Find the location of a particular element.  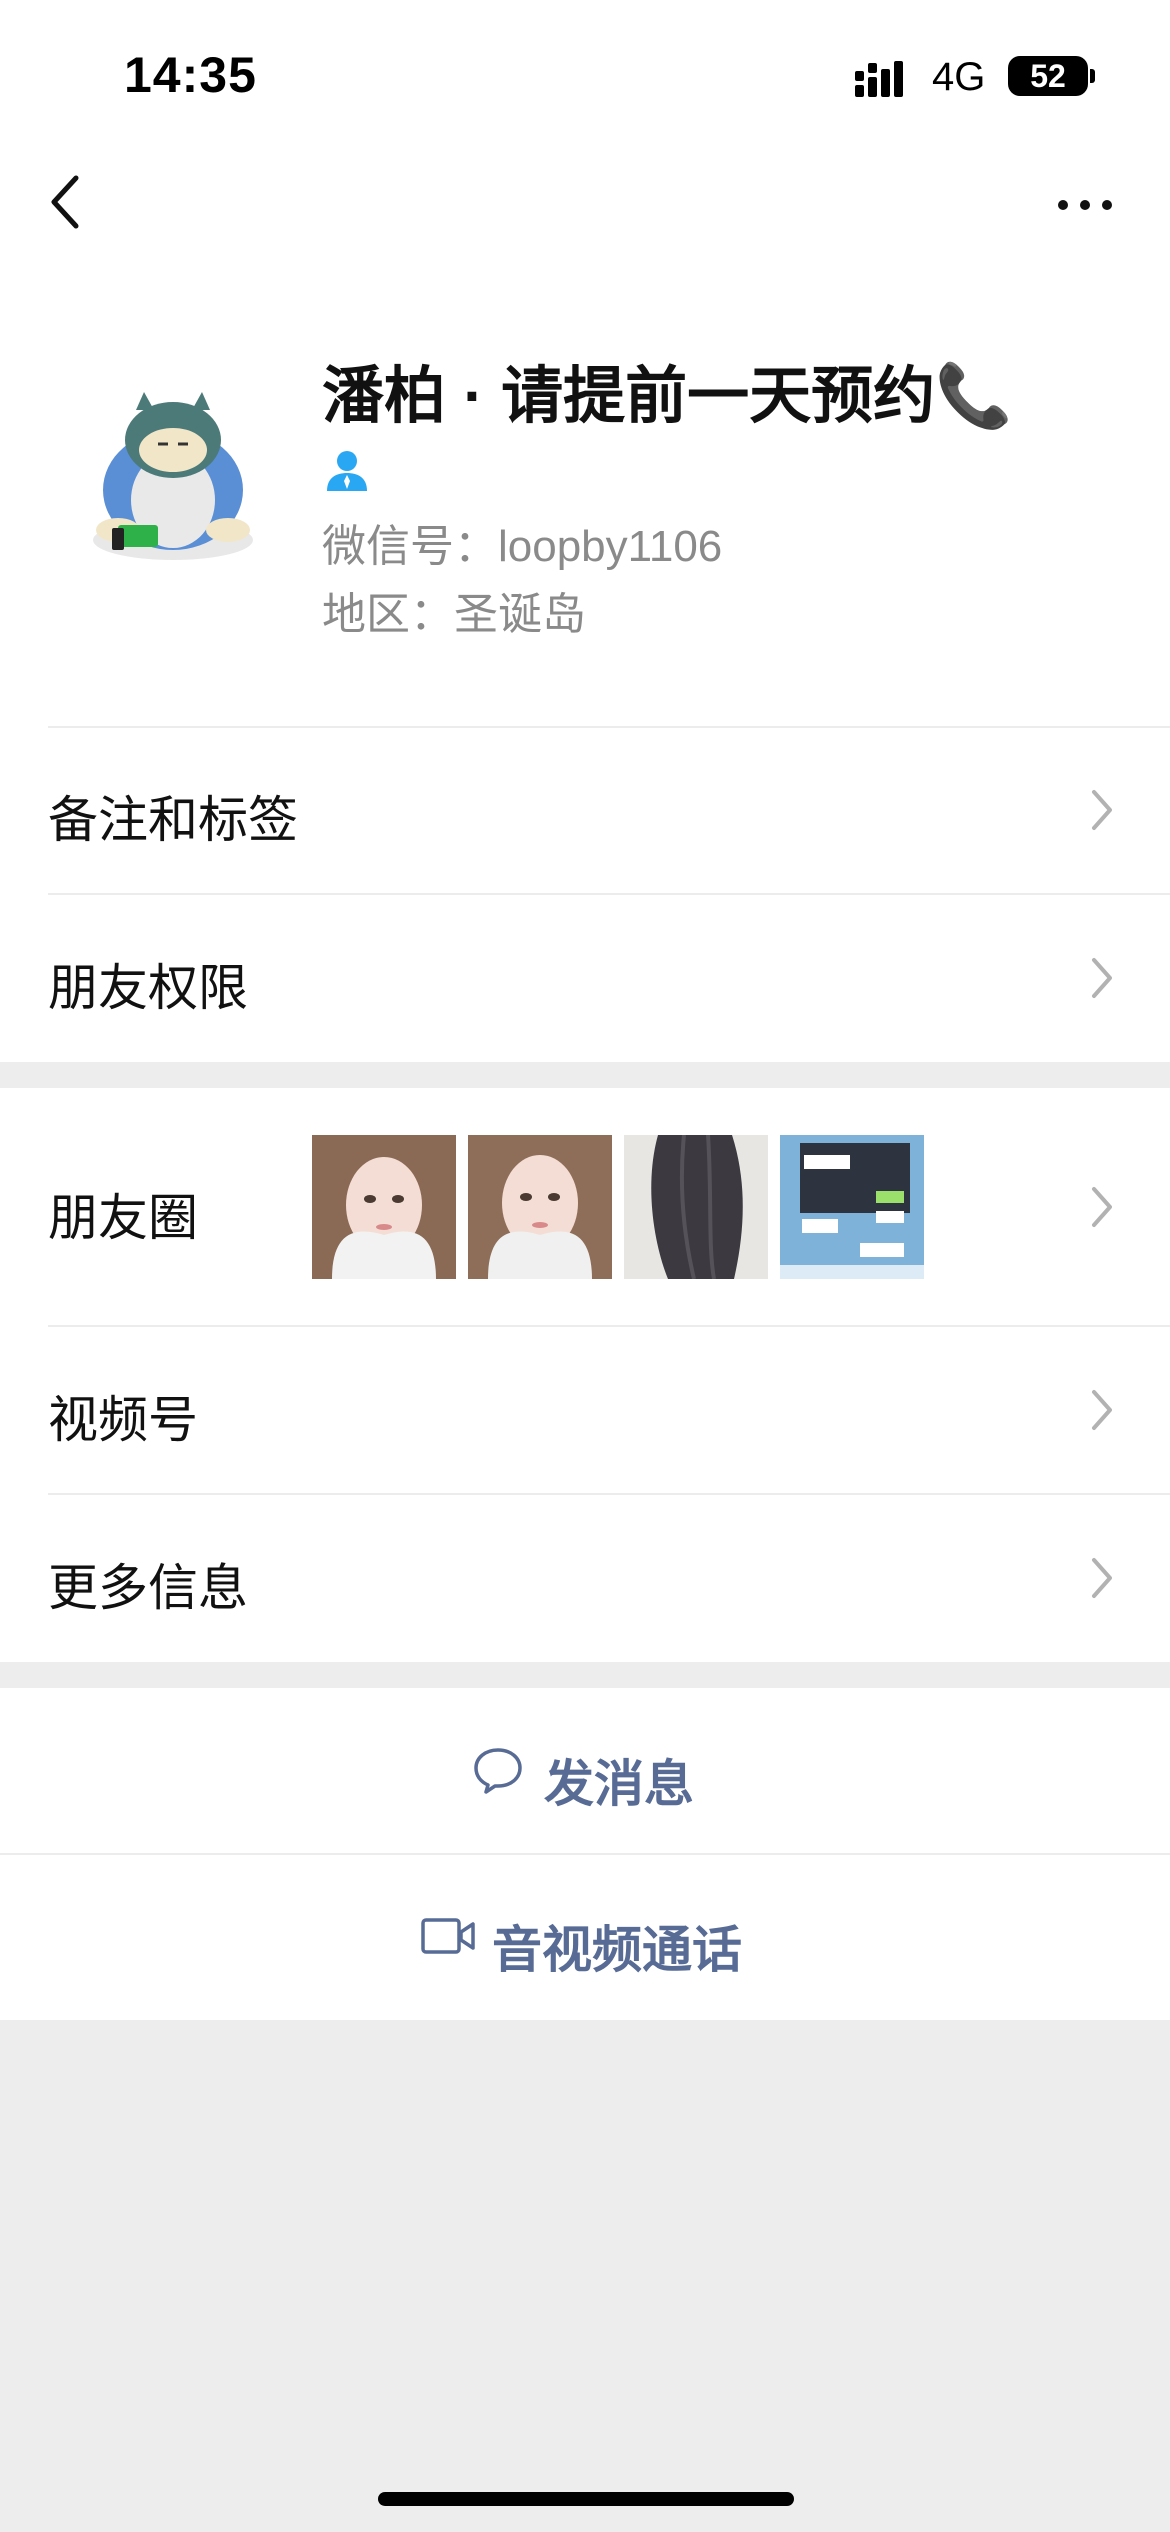

battery-nub is located at coordinates (1092, 76).